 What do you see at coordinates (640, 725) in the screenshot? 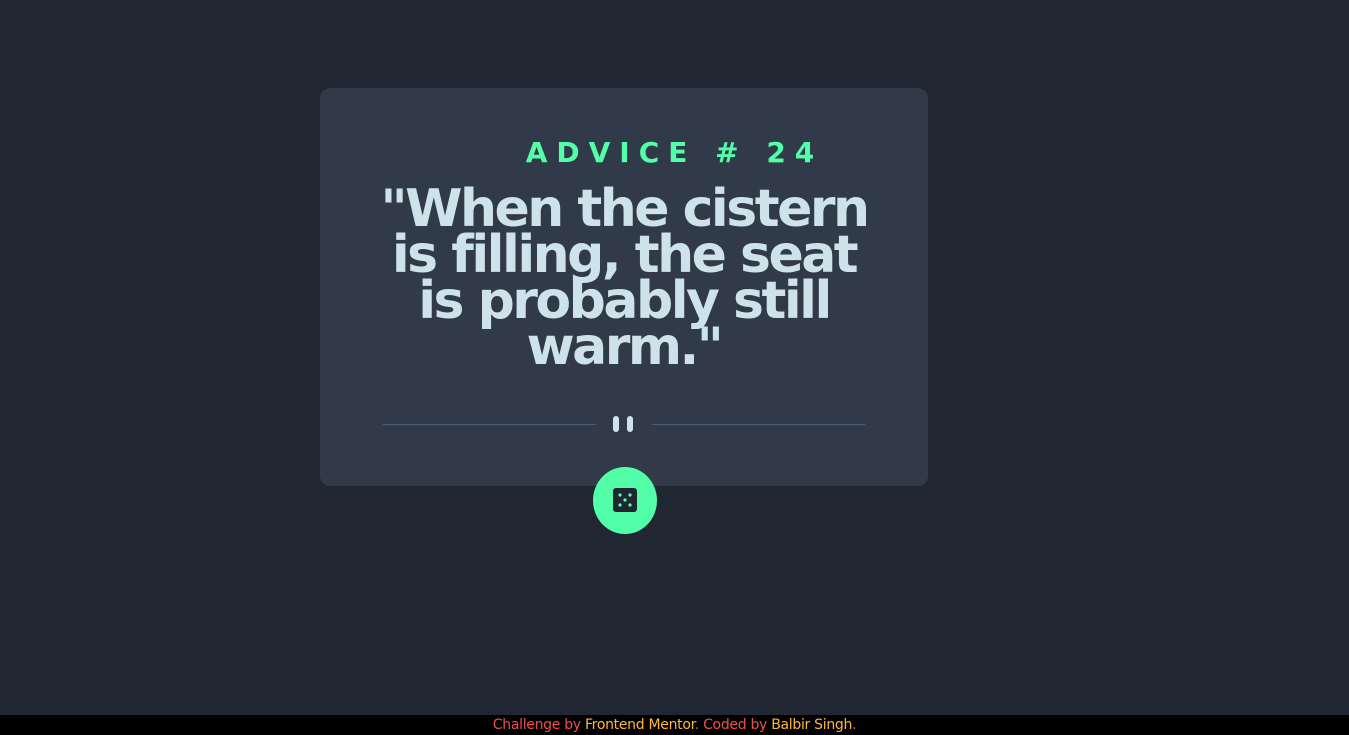
I see `frontend-mentor-link: Frontend Mentor` at bounding box center [640, 725].